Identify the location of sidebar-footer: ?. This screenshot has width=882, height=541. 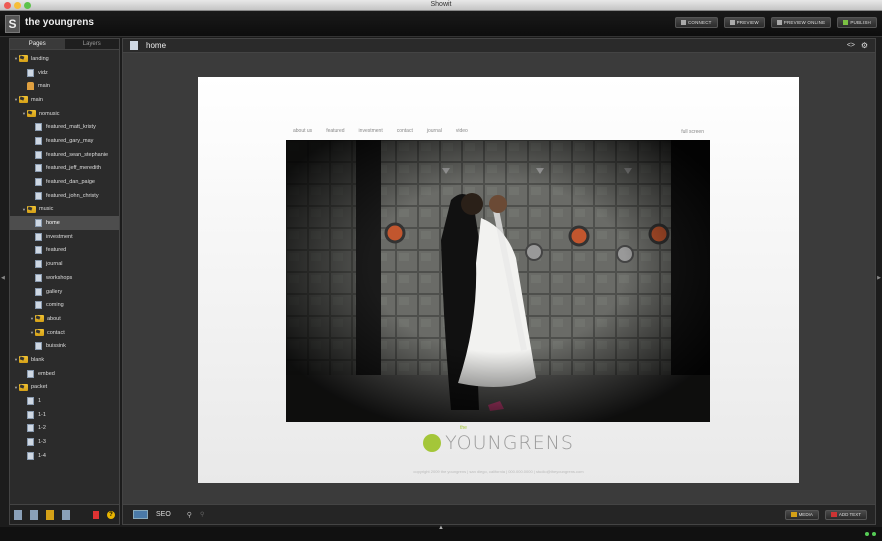
(64, 514).